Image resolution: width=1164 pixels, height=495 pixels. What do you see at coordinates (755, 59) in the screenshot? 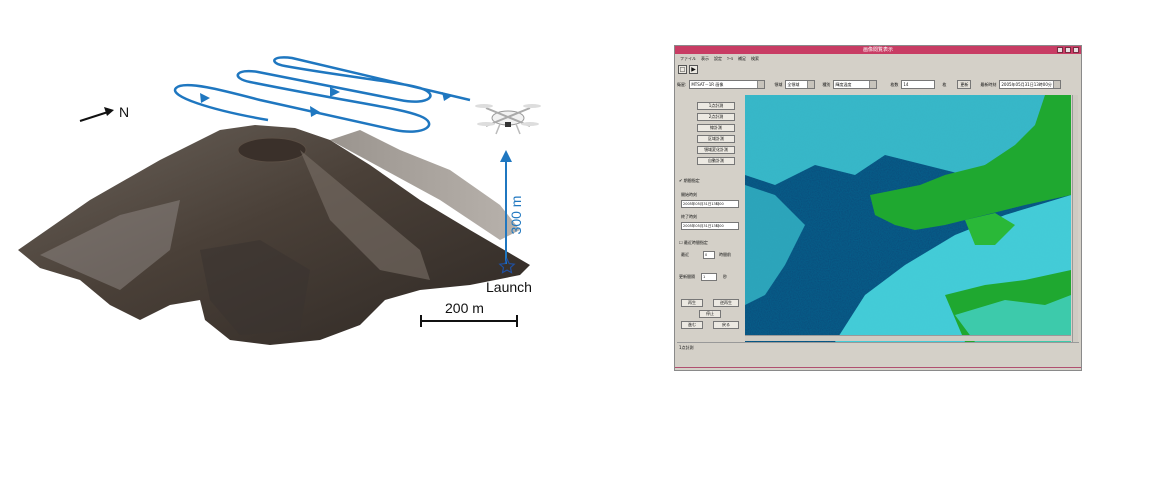
I see `menu-search: 検索` at bounding box center [755, 59].